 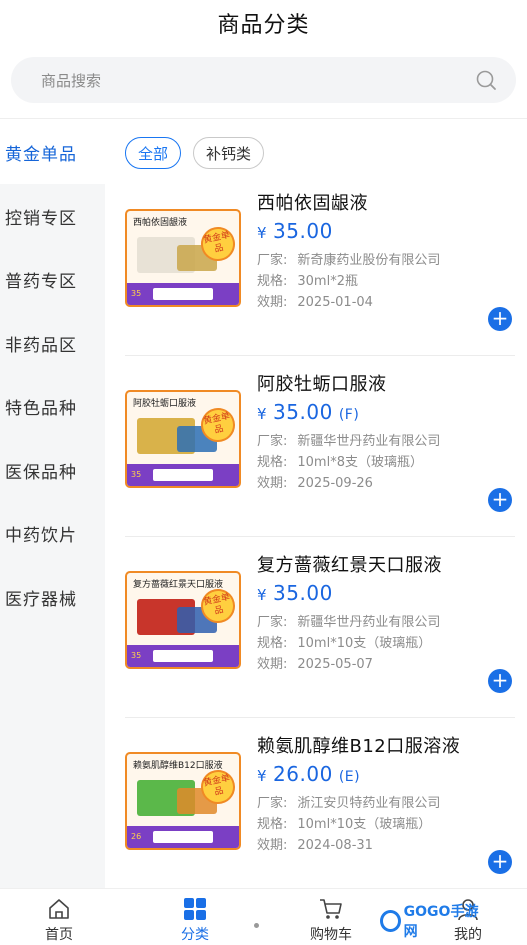 What do you see at coordinates (335, 302) in the screenshot?
I see `expiry-value: 2025-01-04` at bounding box center [335, 302].